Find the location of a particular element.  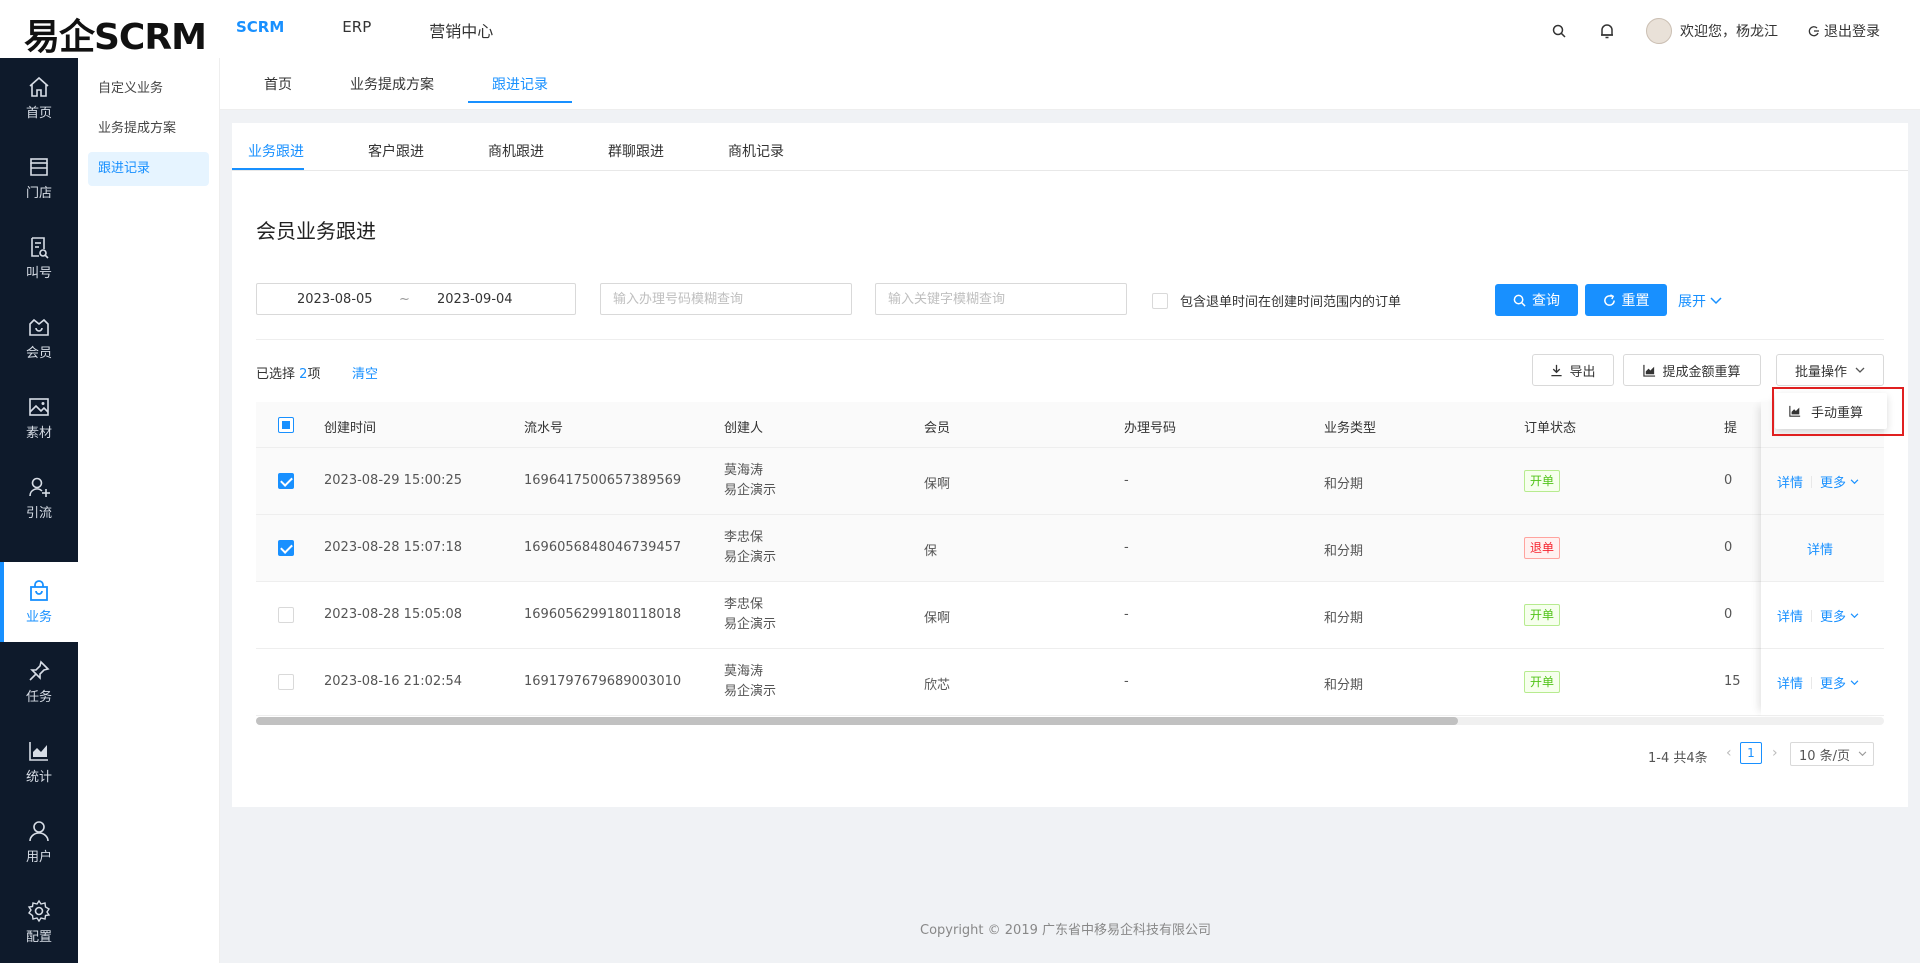

app-logo: 易企SCRM is located at coordinates (115, 34).